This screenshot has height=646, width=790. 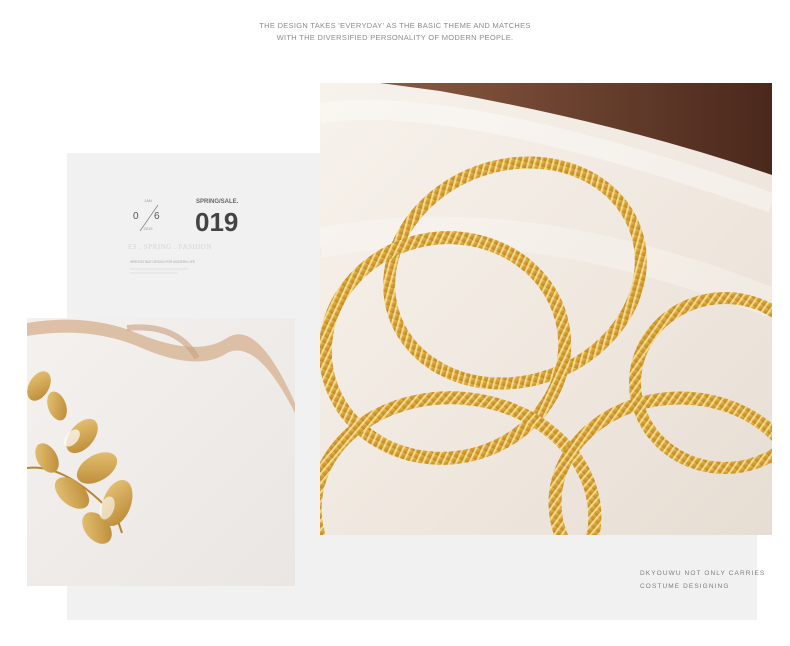 What do you see at coordinates (136, 216) in the screenshot?
I see `stamp-day-left: 0` at bounding box center [136, 216].